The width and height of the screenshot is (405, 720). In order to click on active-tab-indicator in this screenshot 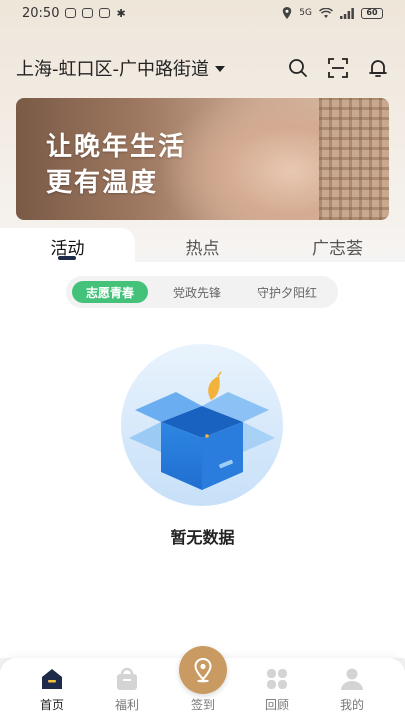, I will do `click(67, 258)`.